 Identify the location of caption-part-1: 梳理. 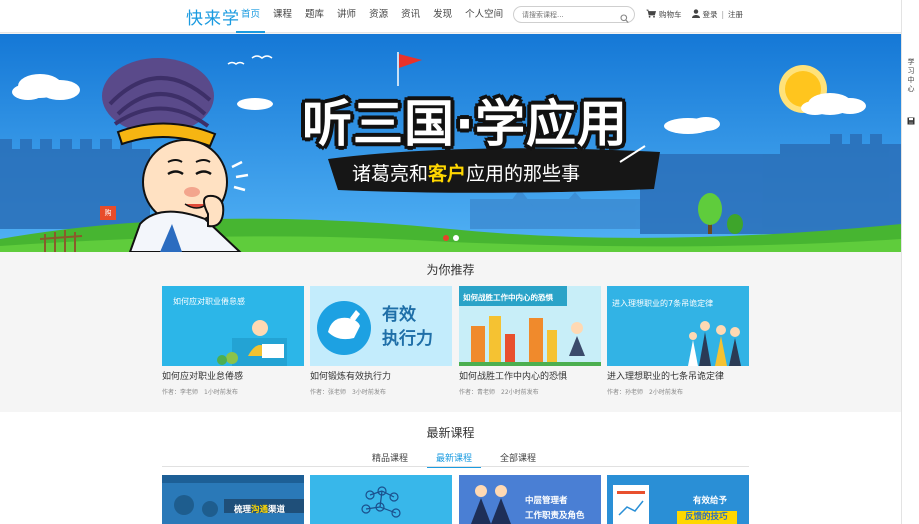
(243, 510).